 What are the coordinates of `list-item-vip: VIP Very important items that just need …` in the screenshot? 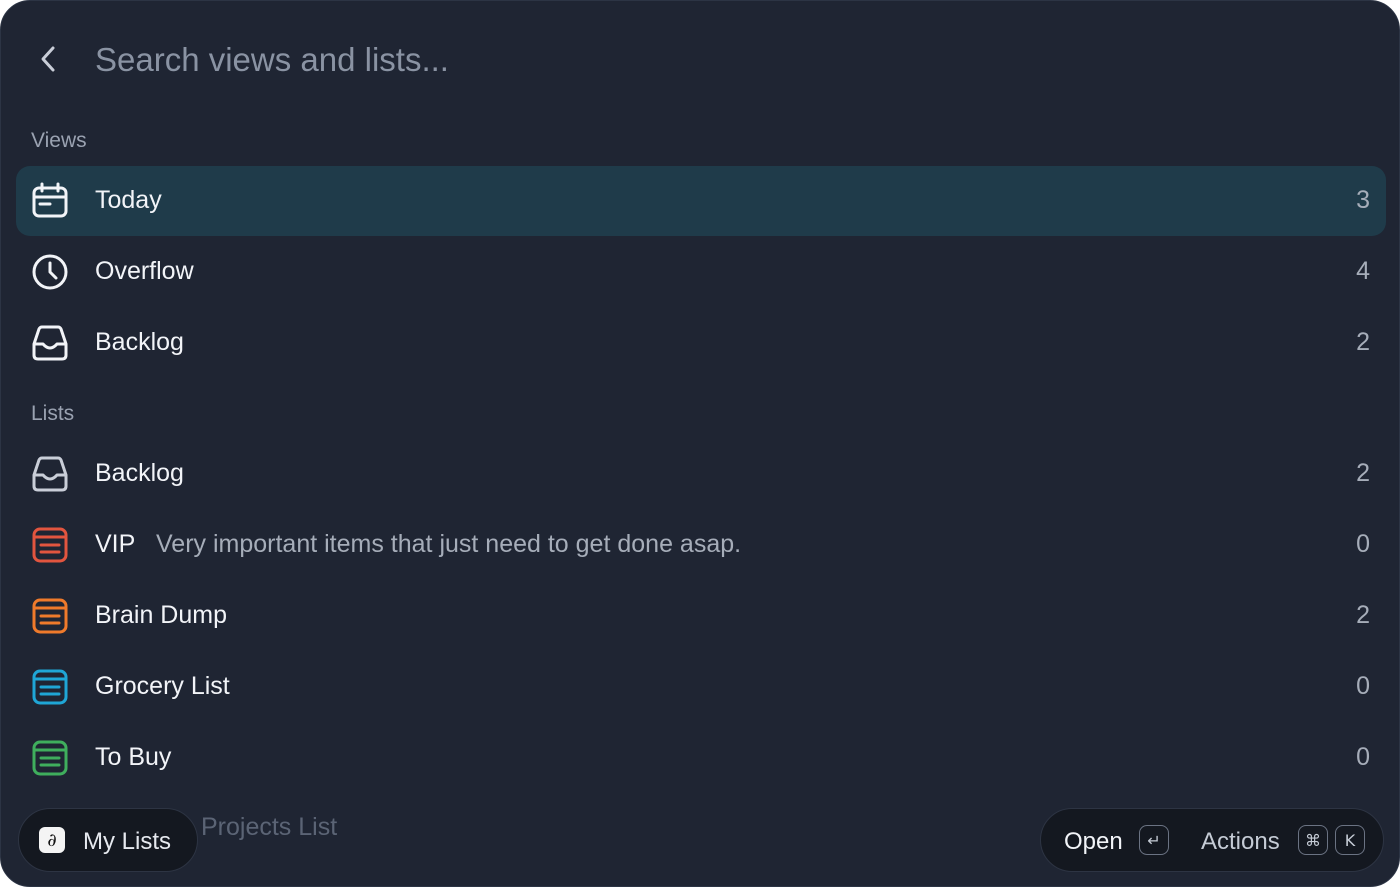 It's located at (701, 545).